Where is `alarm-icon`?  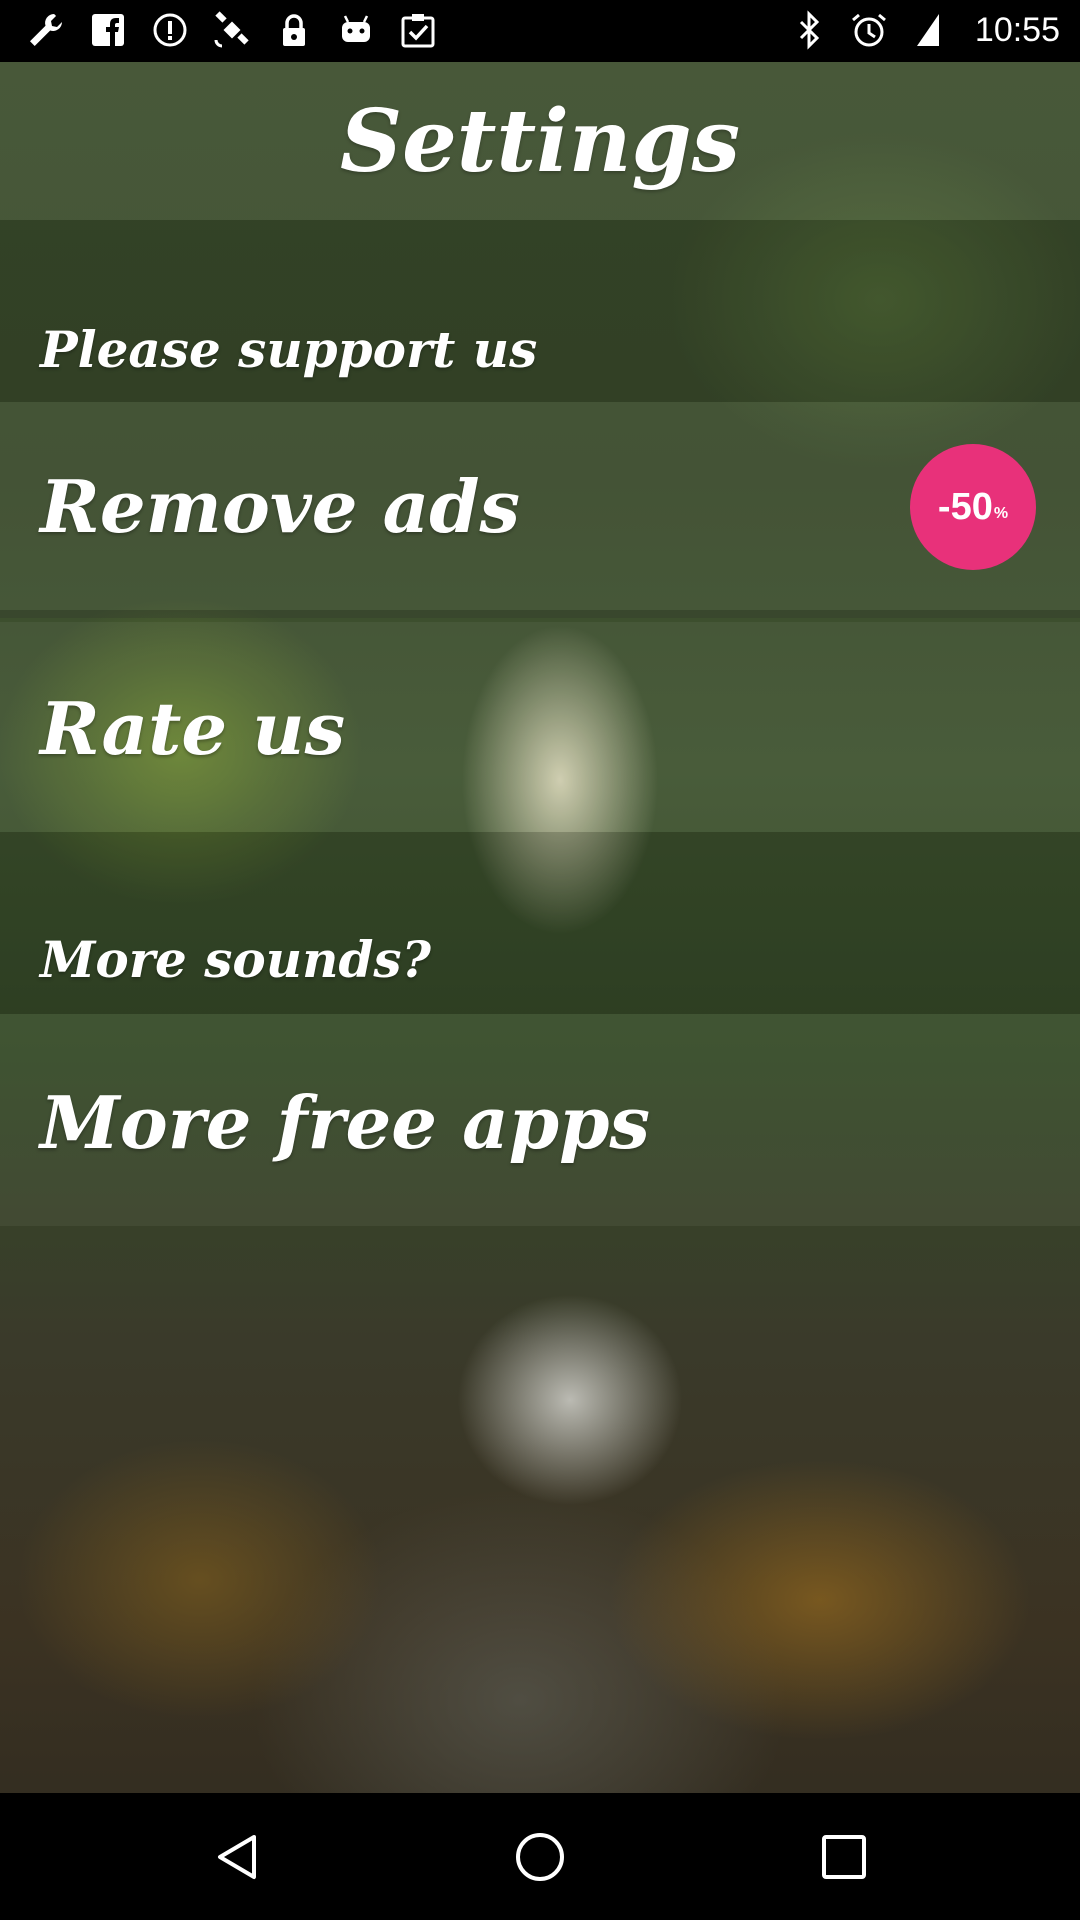 alarm-icon is located at coordinates (869, 30).